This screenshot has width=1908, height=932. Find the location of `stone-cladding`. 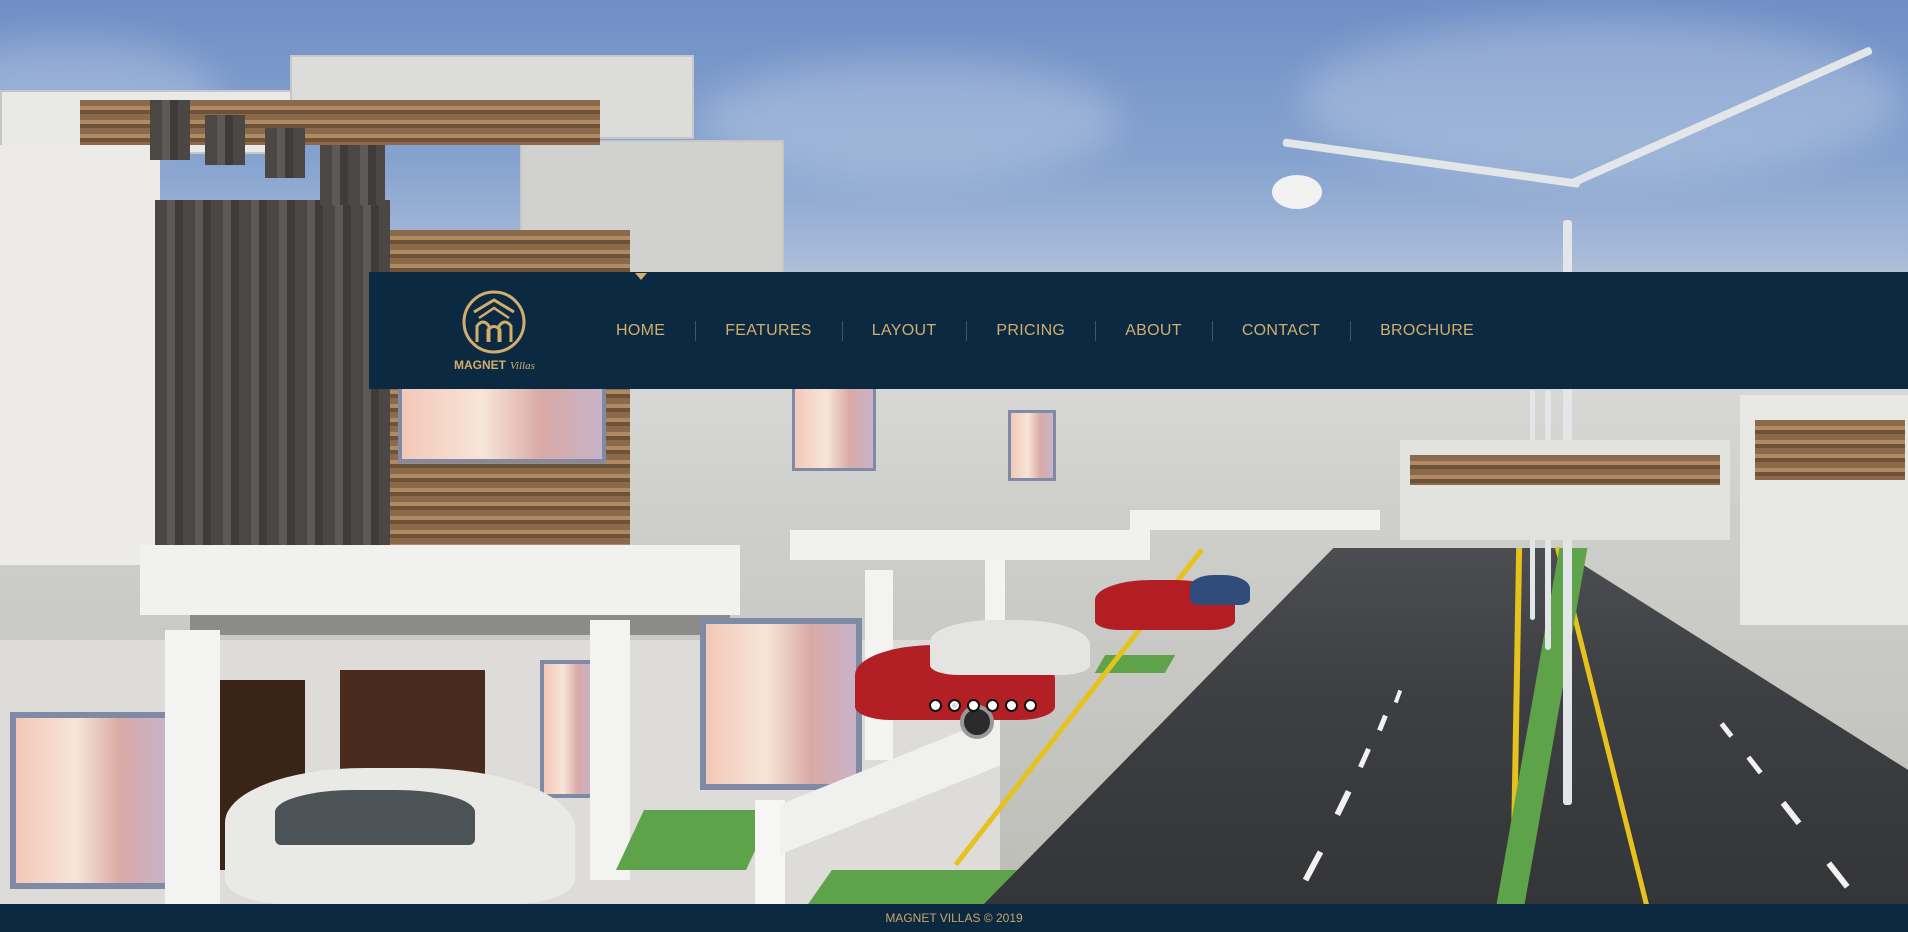

stone-cladding is located at coordinates (272, 380).